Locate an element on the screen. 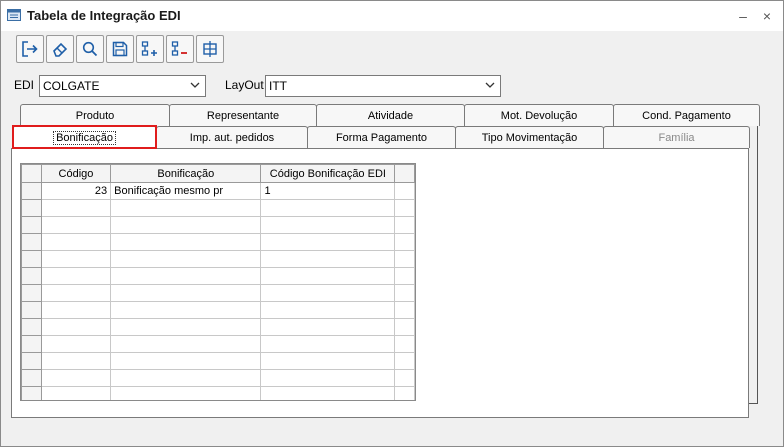 This screenshot has height=447, width=784. insert-row-button is located at coordinates (210, 49).